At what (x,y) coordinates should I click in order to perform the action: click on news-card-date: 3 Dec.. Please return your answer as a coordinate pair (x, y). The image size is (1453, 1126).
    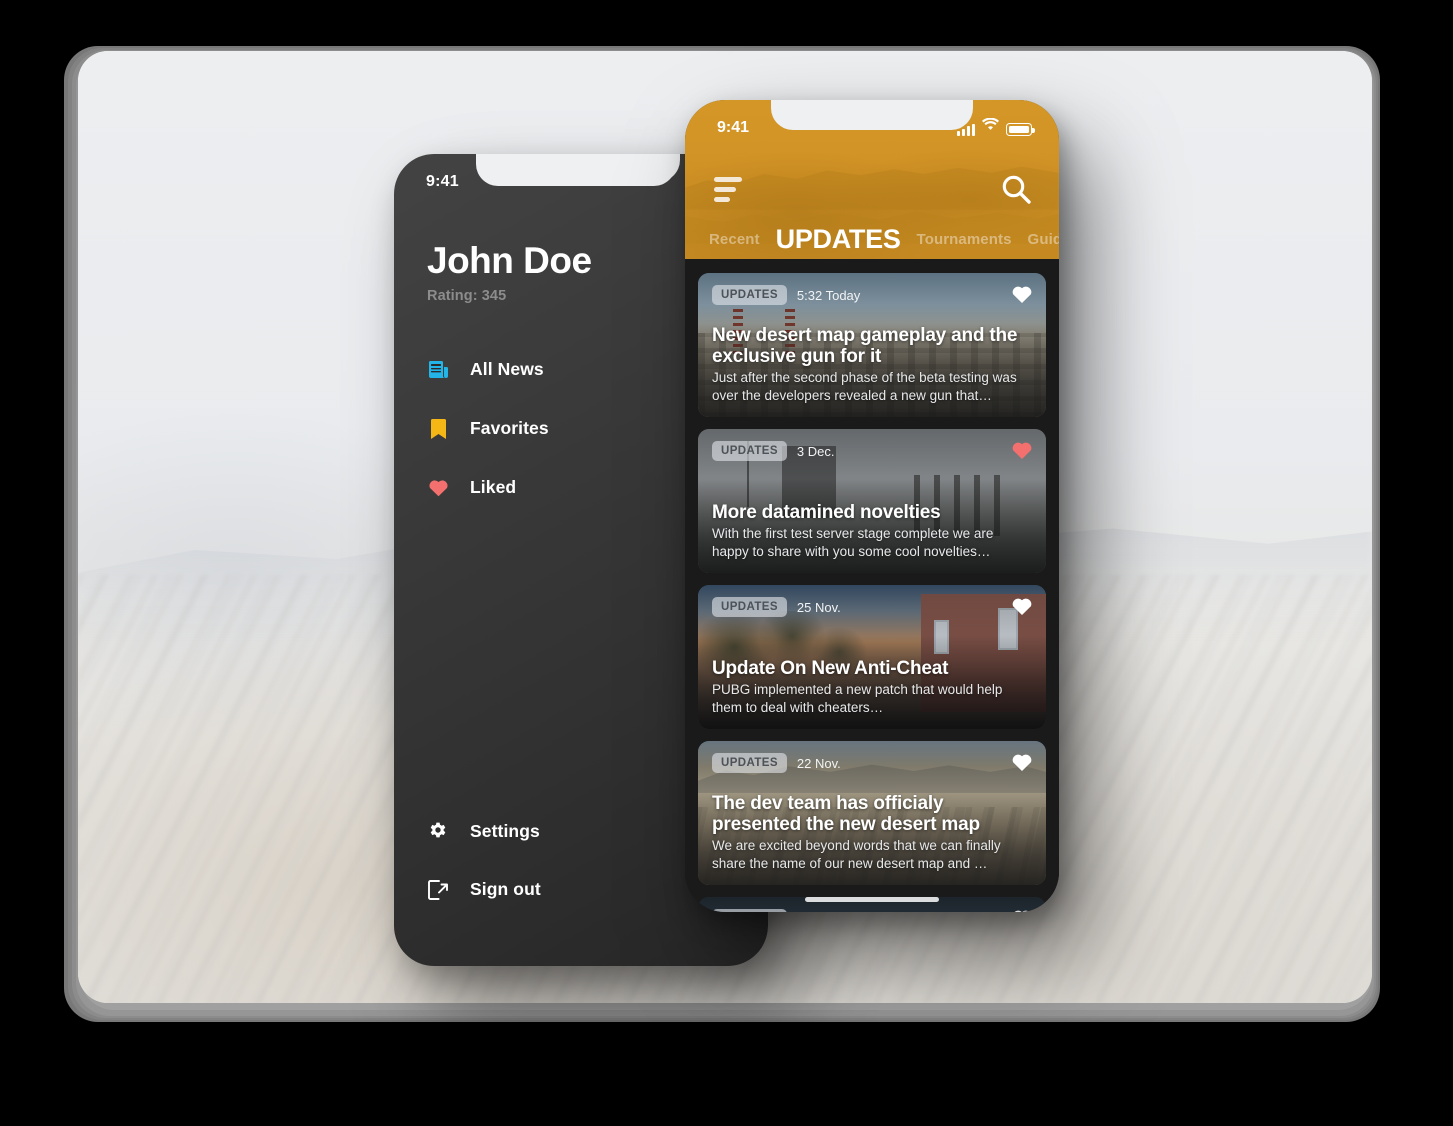
    Looking at the image, I should click on (815, 451).